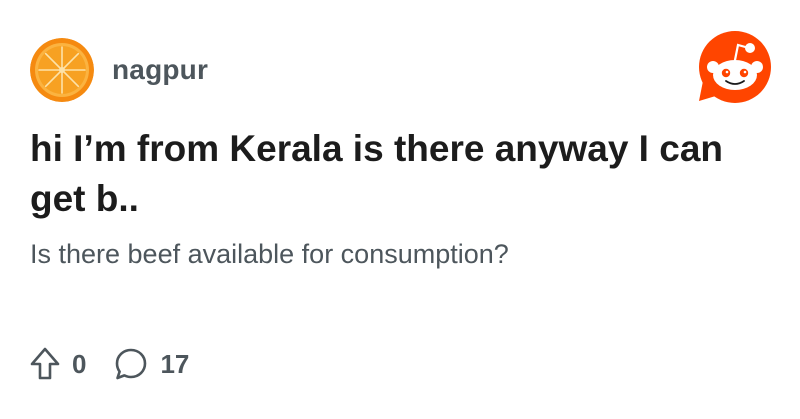  Describe the element at coordinates (160, 70) in the screenshot. I see `subreddit-name: nagpur` at that location.